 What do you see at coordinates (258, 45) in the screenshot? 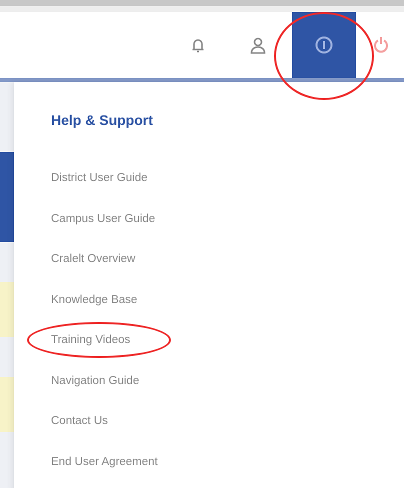
I see `person-icon` at bounding box center [258, 45].